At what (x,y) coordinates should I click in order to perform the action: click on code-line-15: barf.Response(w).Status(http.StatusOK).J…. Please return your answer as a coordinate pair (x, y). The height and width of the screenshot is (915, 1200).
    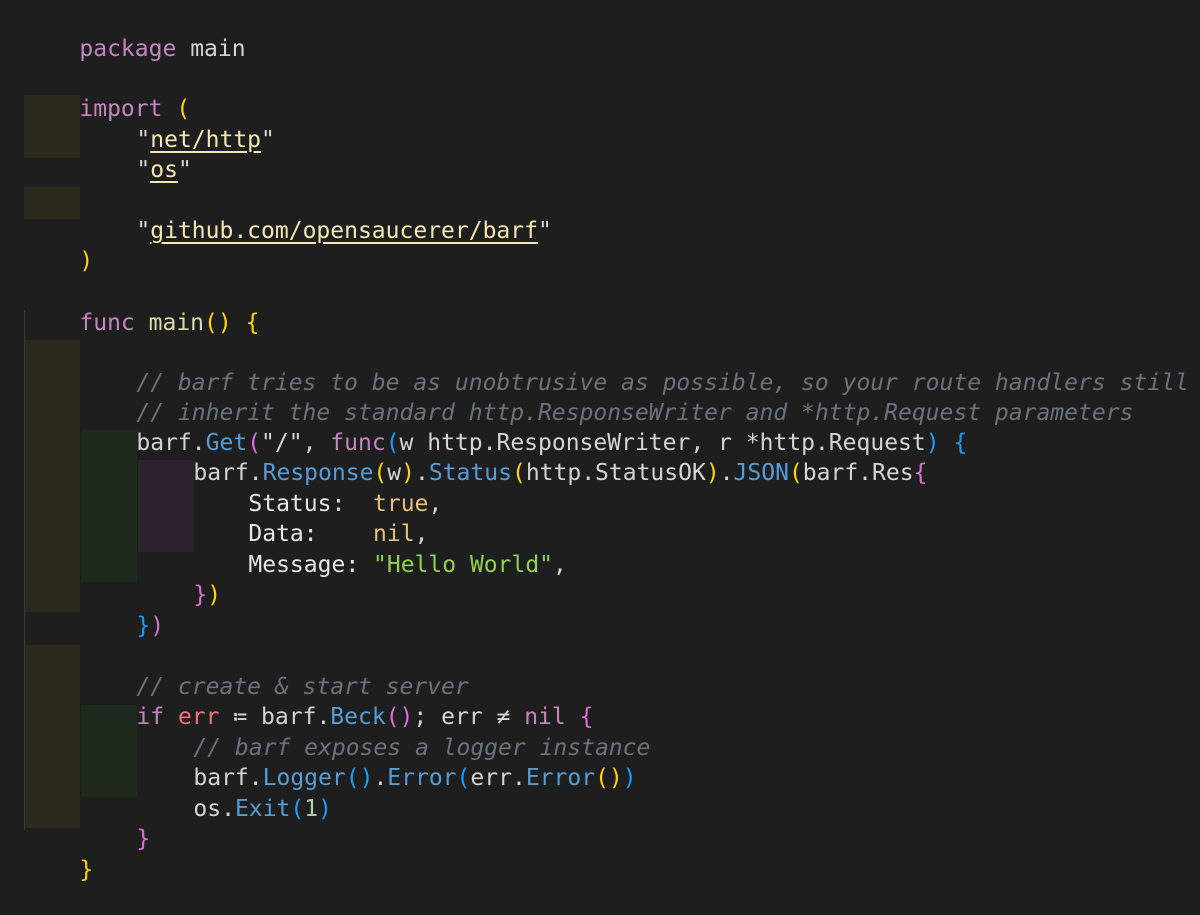
    Looking at the image, I should click on (532, 457).